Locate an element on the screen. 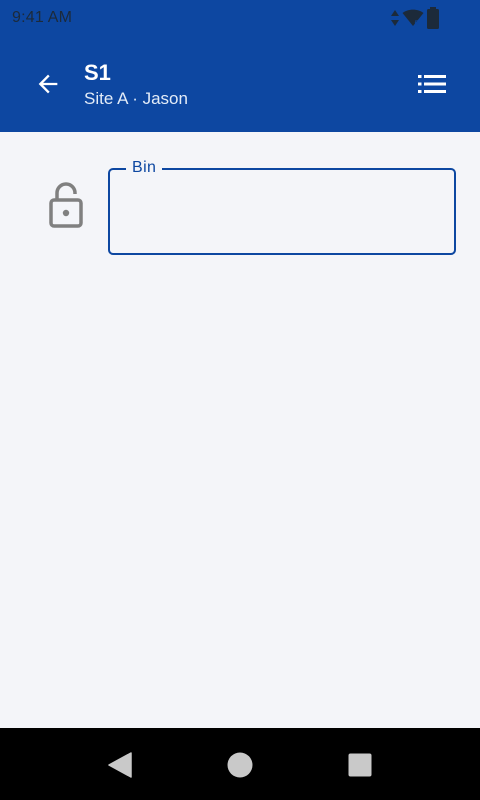  back-button is located at coordinates (48, 84).